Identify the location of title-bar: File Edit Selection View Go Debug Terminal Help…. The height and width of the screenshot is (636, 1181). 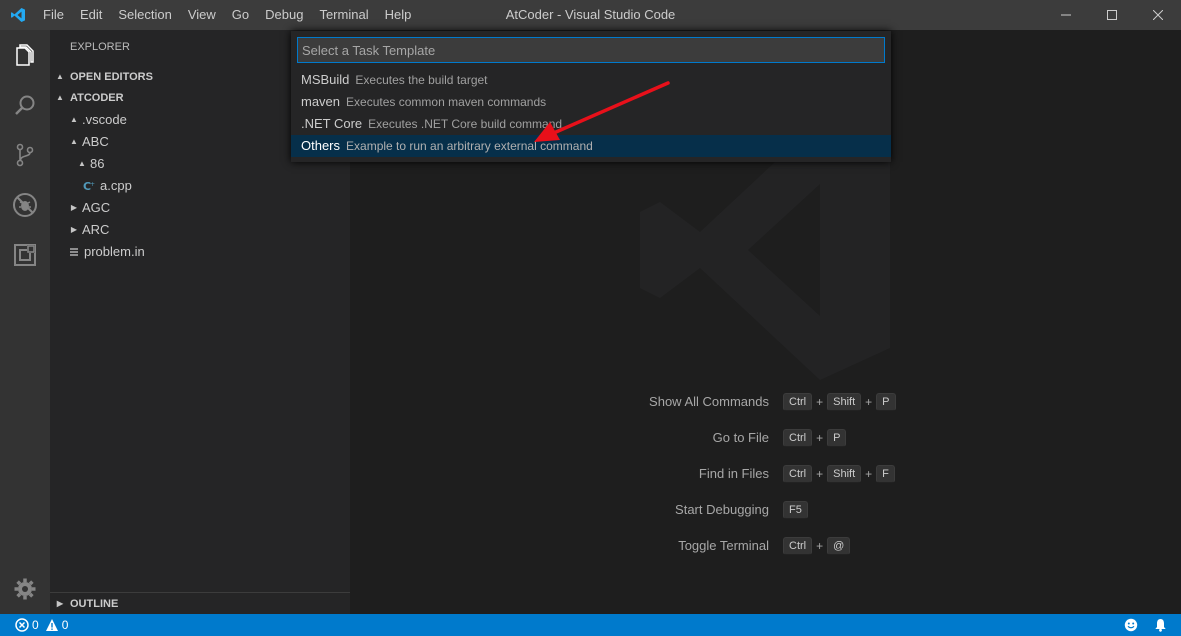
(590, 15).